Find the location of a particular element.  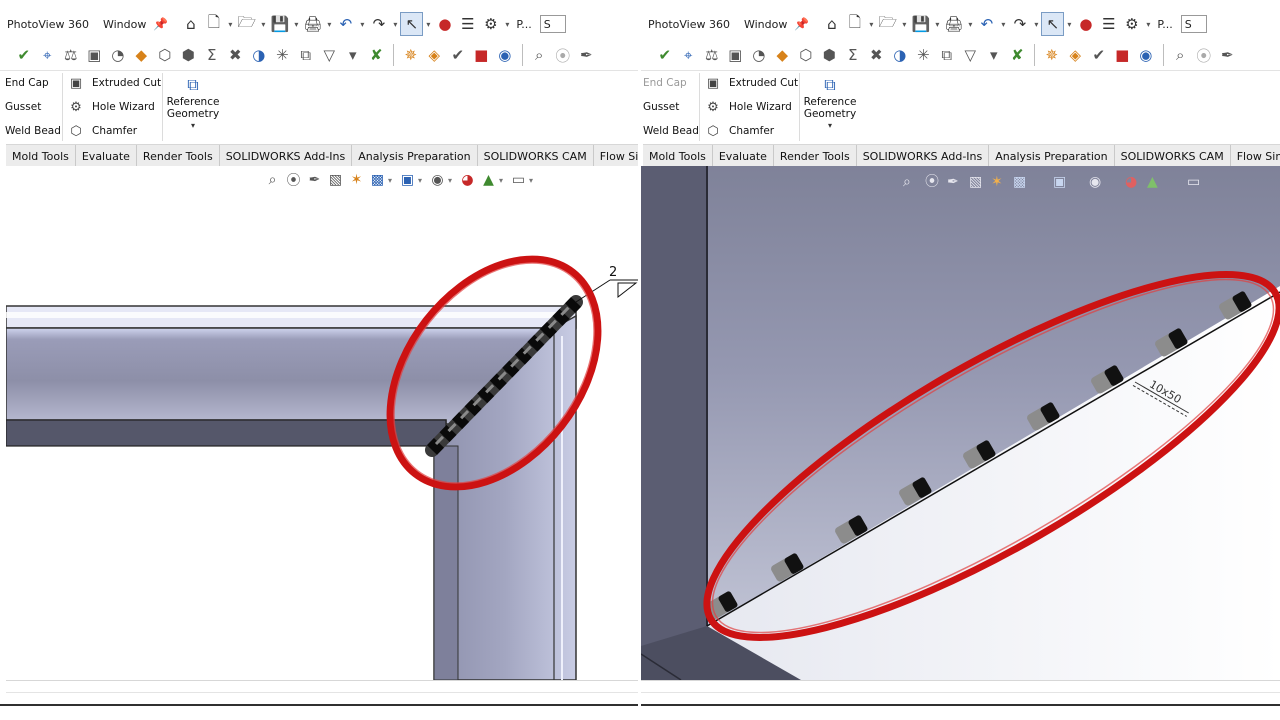

select-icon: ↖ is located at coordinates (412, 24).